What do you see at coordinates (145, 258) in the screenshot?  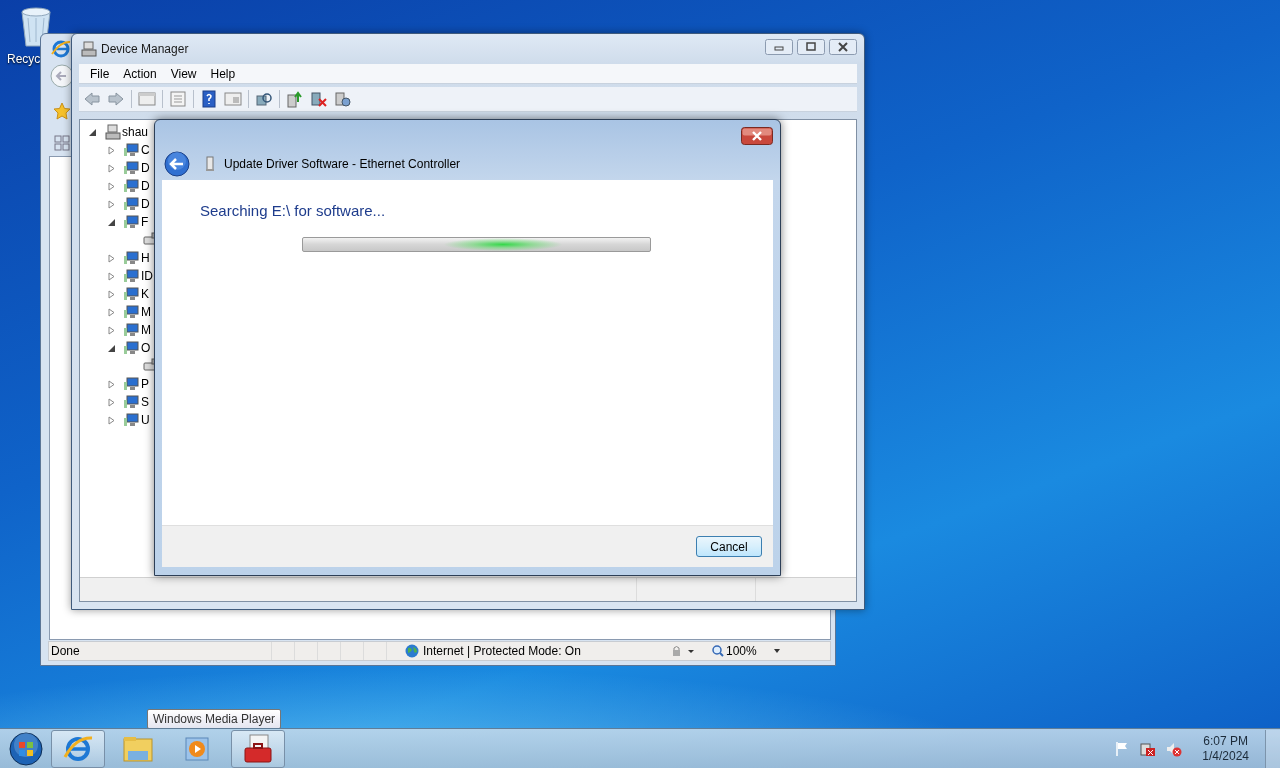 I see `tree-item: H` at bounding box center [145, 258].